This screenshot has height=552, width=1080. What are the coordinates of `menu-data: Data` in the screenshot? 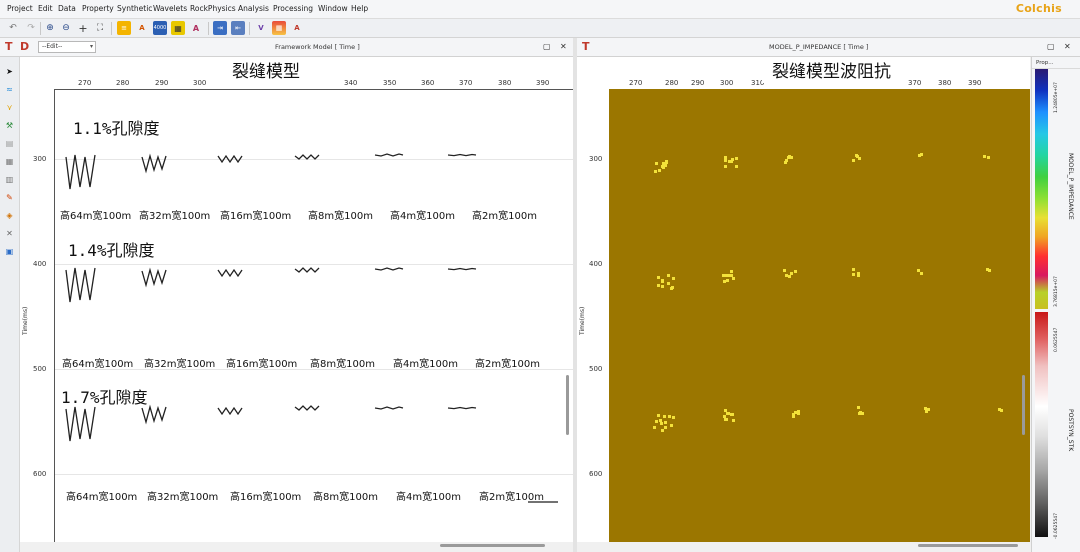 It's located at (67, 9).